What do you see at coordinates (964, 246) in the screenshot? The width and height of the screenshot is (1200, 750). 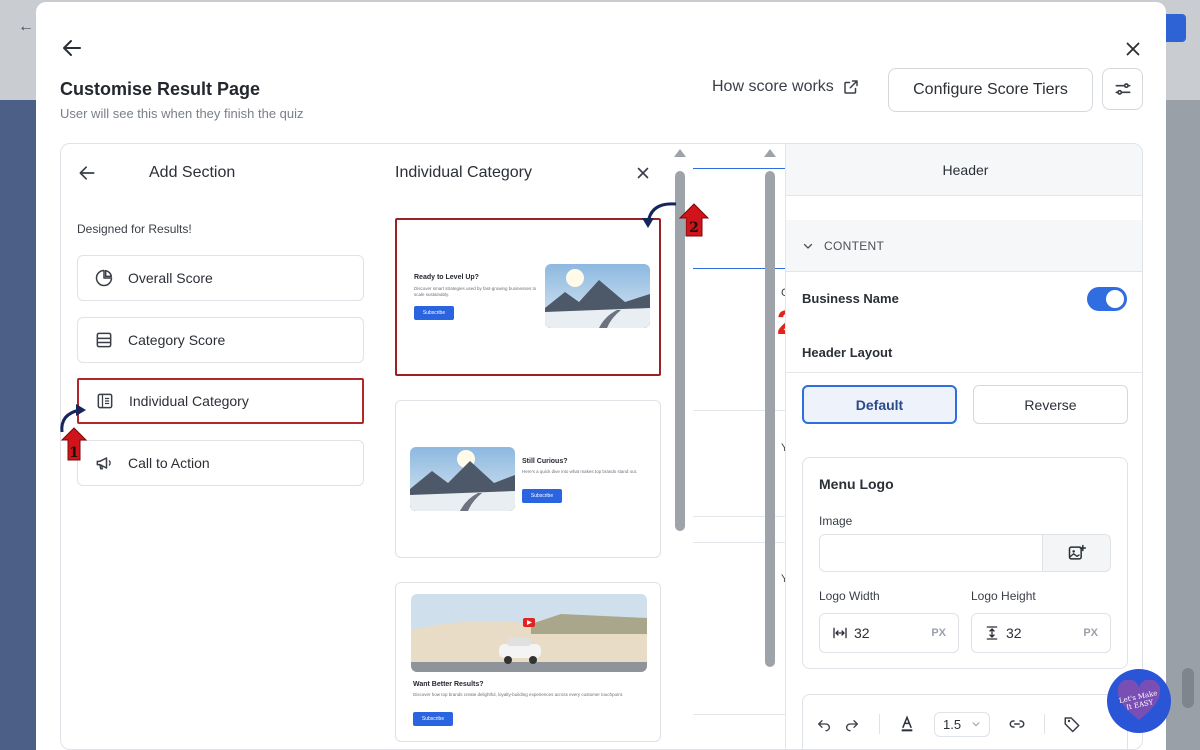 I see `content-section-toggle: CONTENT` at bounding box center [964, 246].